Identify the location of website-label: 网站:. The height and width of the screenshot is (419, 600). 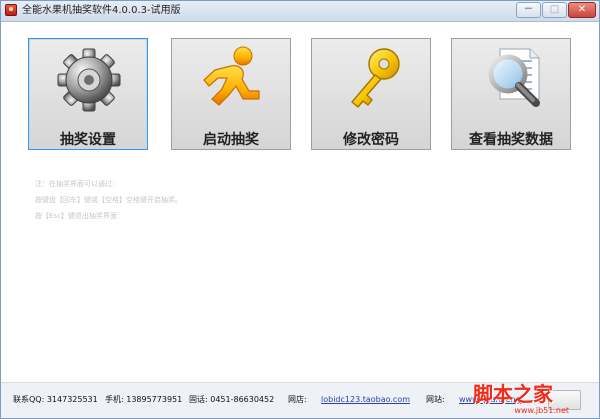
(435, 399).